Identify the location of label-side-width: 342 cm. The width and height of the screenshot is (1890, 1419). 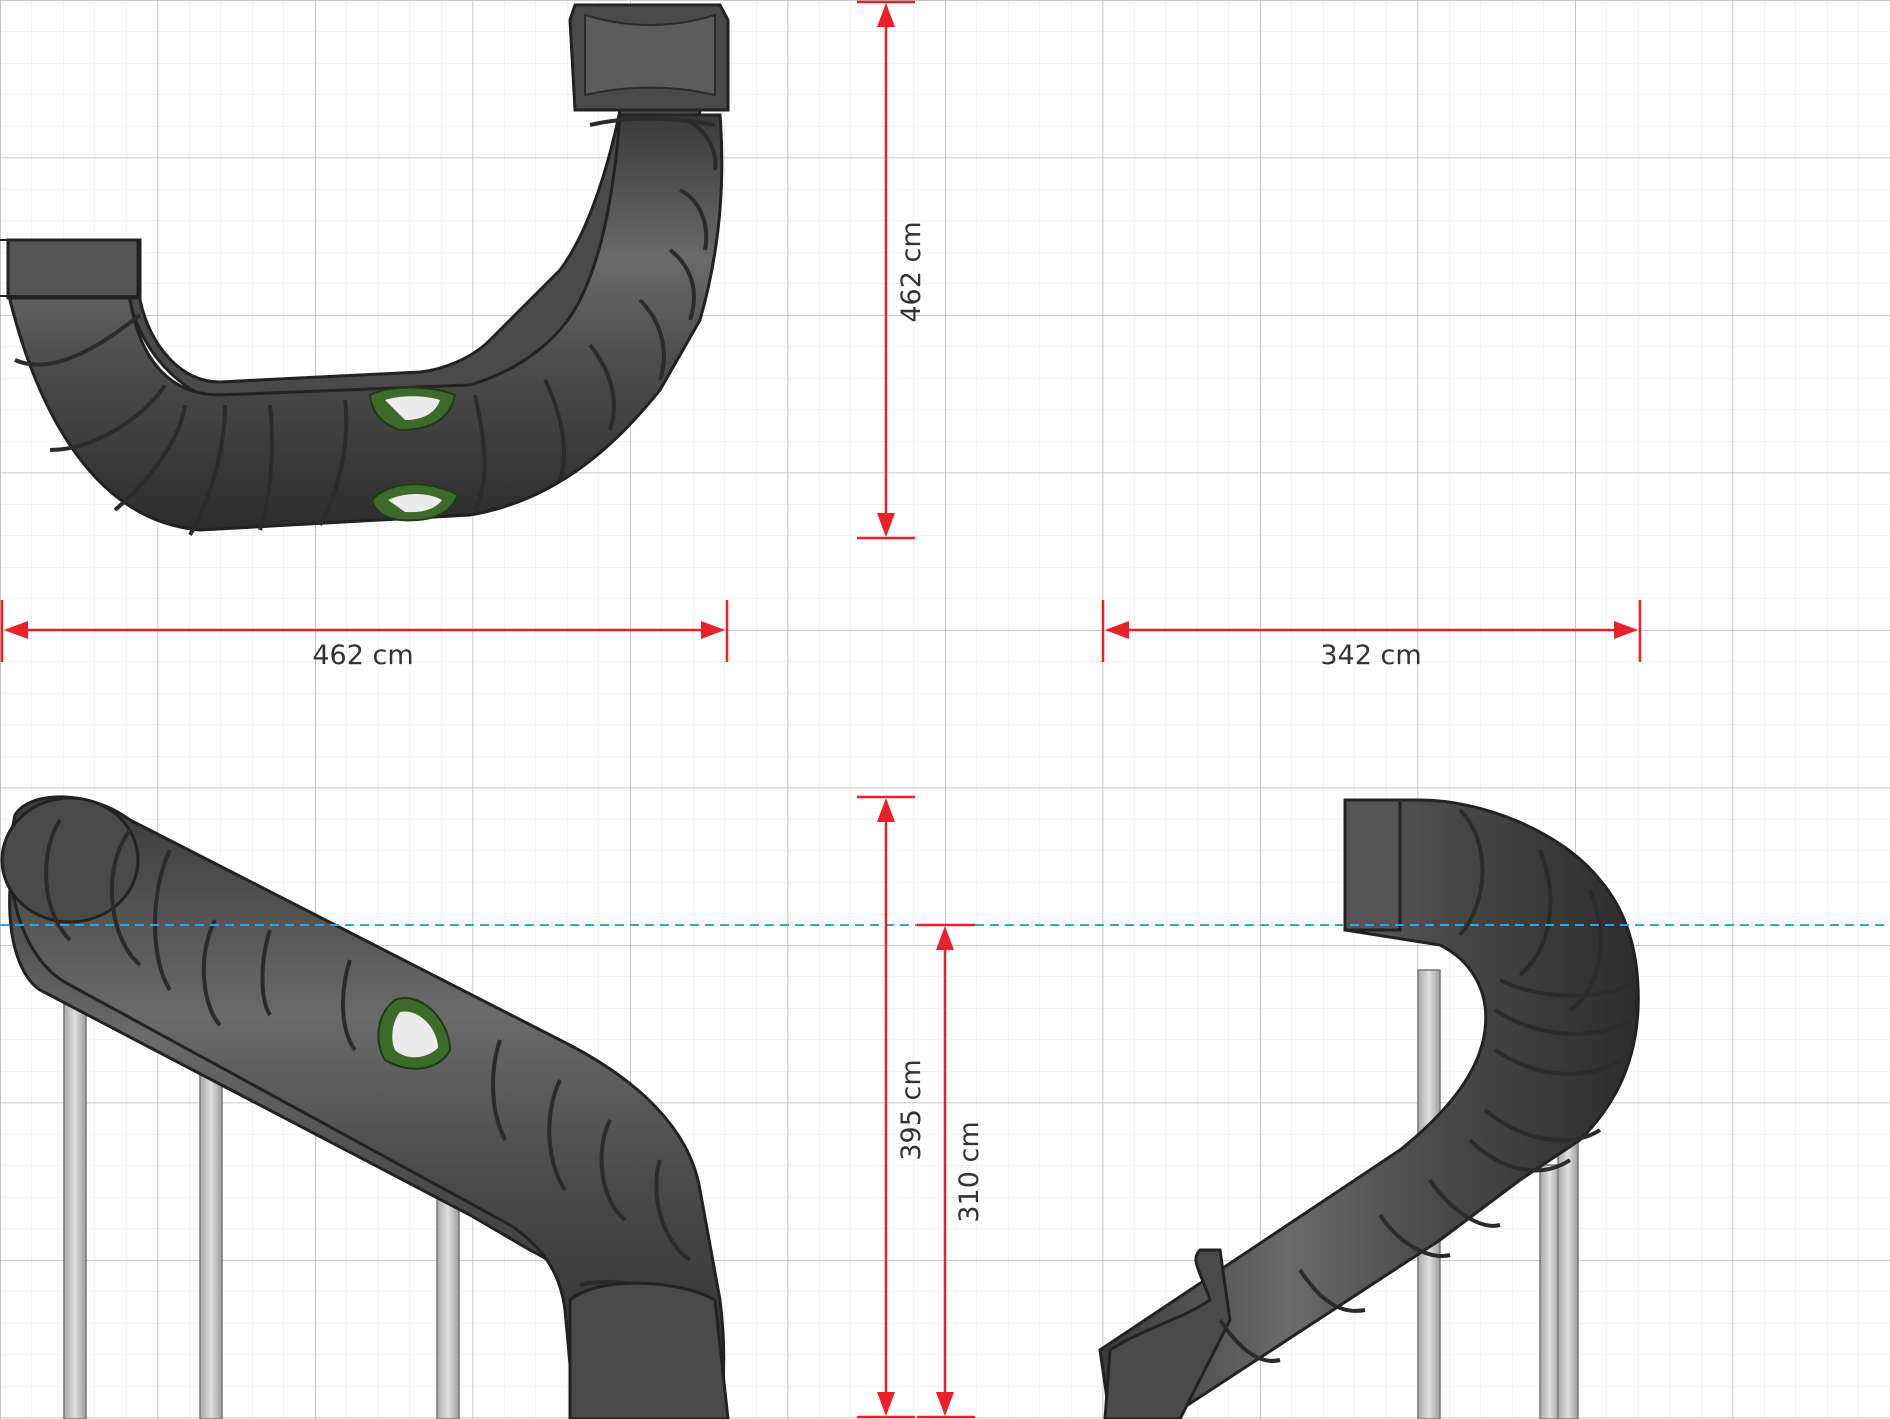
(1370, 655).